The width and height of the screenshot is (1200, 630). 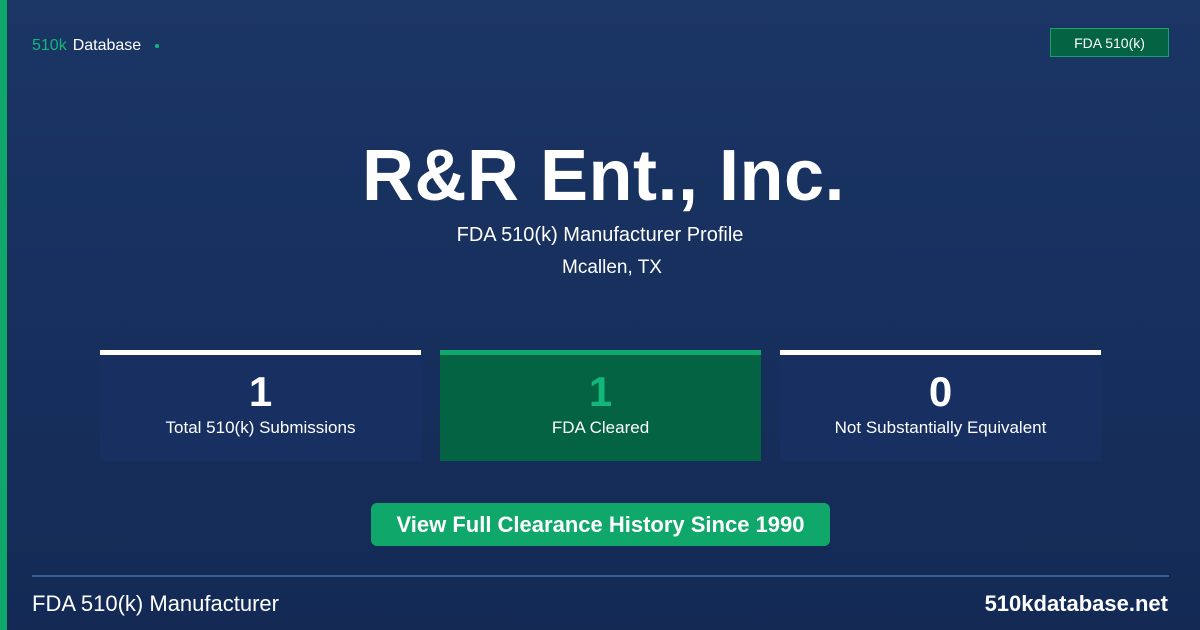 What do you see at coordinates (49, 45) in the screenshot?
I see `logo-prefix: 510k` at bounding box center [49, 45].